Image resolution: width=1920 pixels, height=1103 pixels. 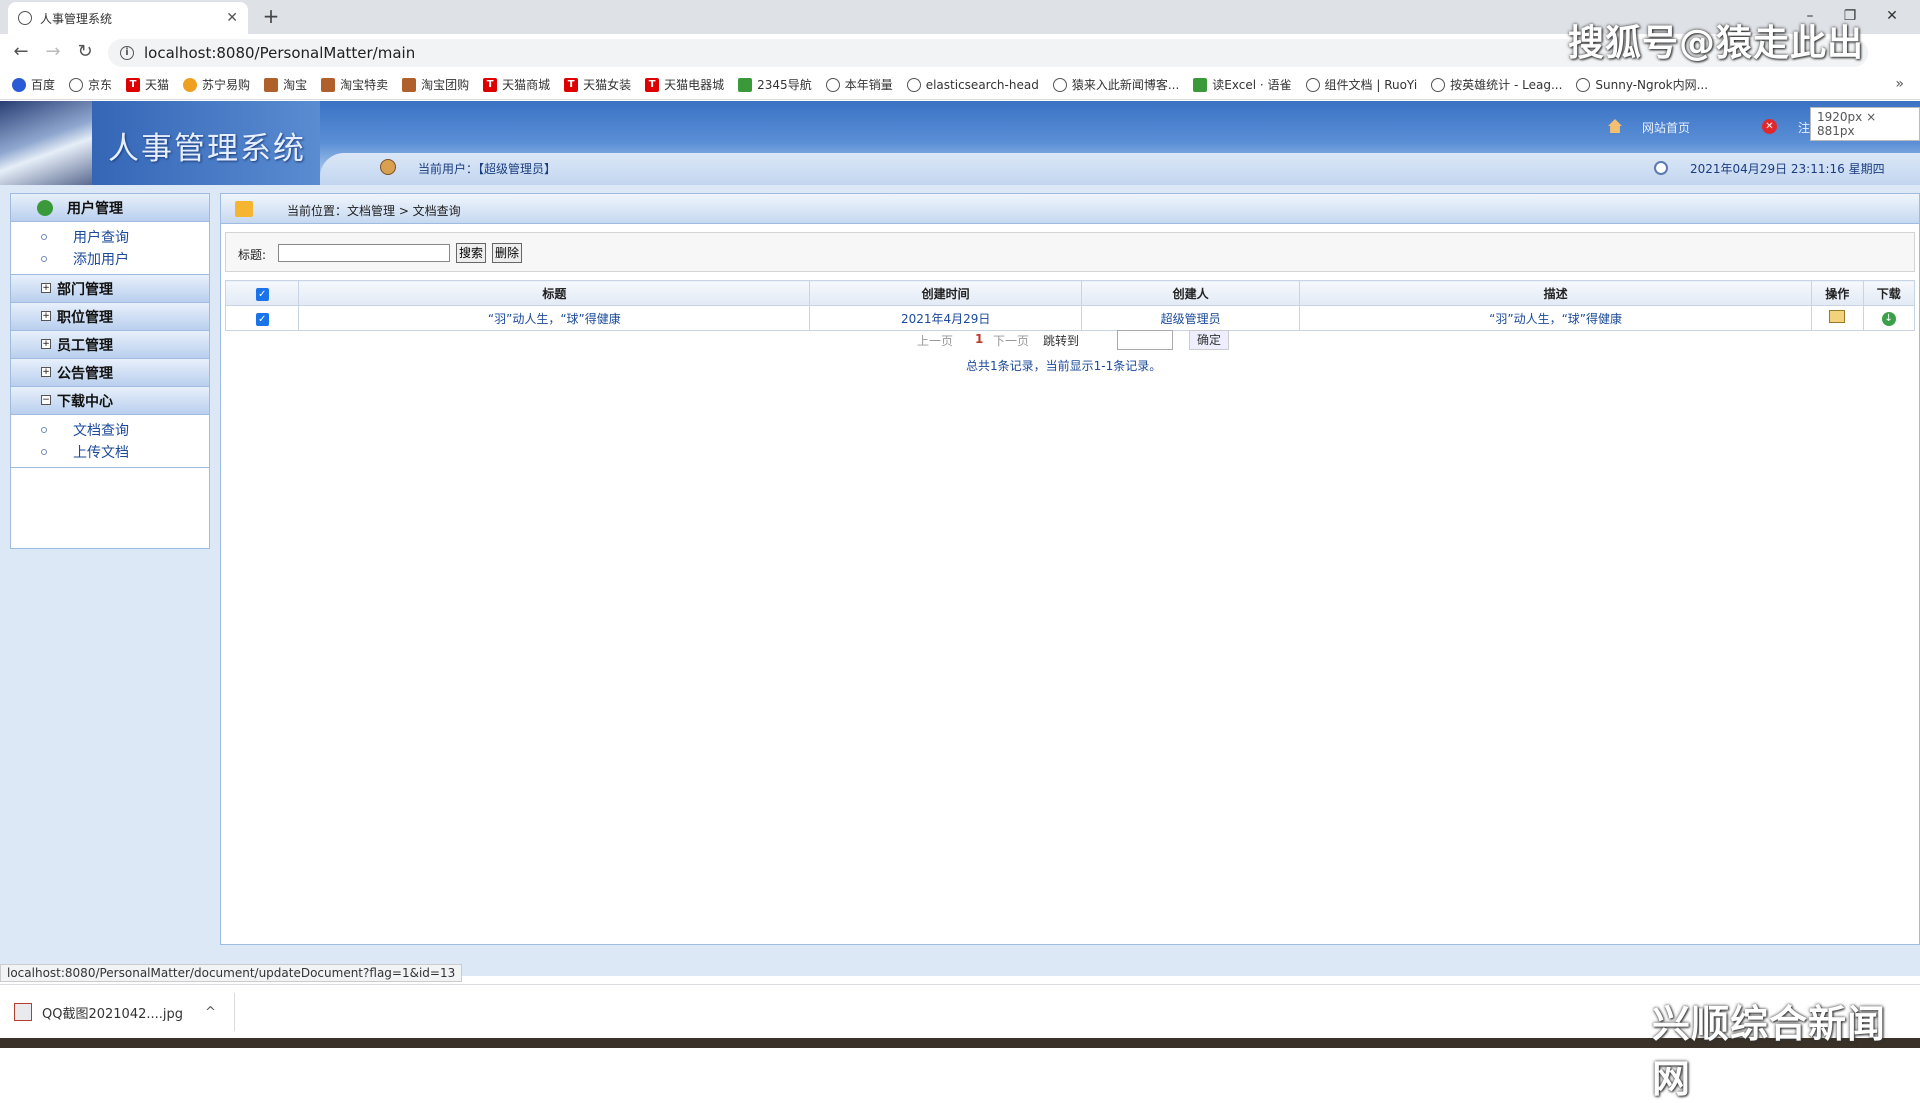 I want to click on collapse-icon: −, so click(x=46, y=400).